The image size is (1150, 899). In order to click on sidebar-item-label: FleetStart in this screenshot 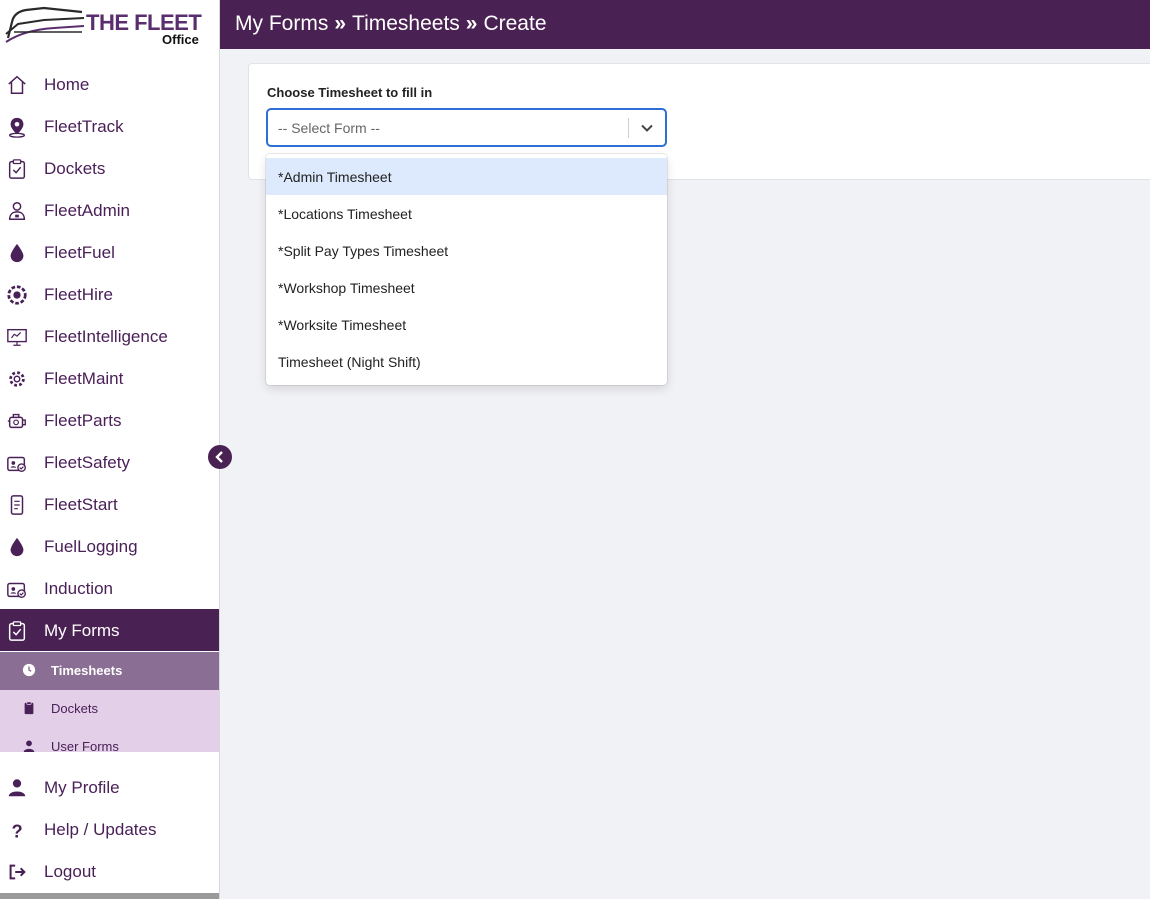, I will do `click(81, 504)`.